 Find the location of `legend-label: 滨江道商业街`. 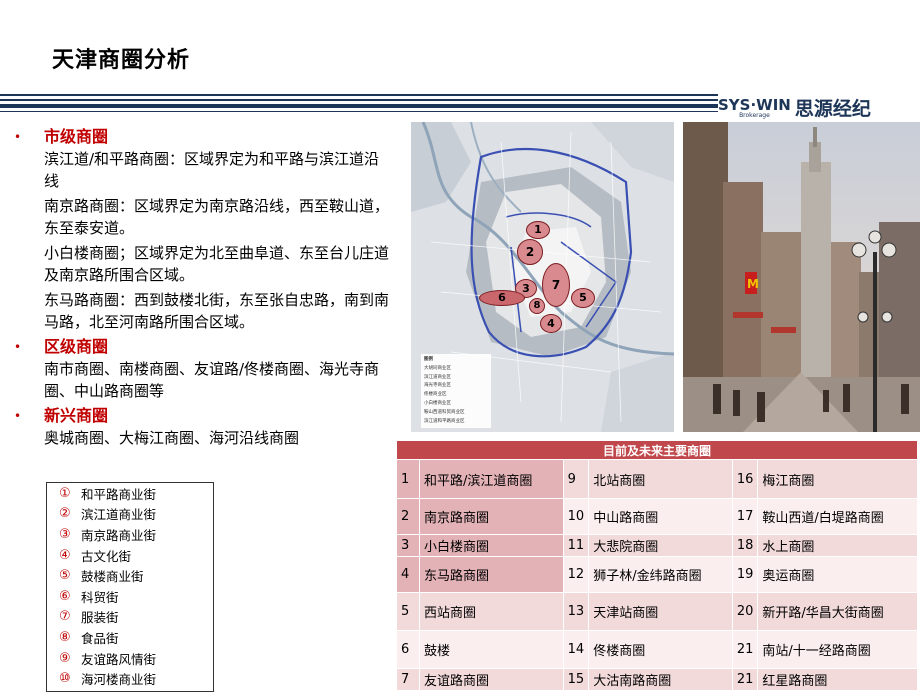

legend-label: 滨江道商业街 is located at coordinates (119, 515).